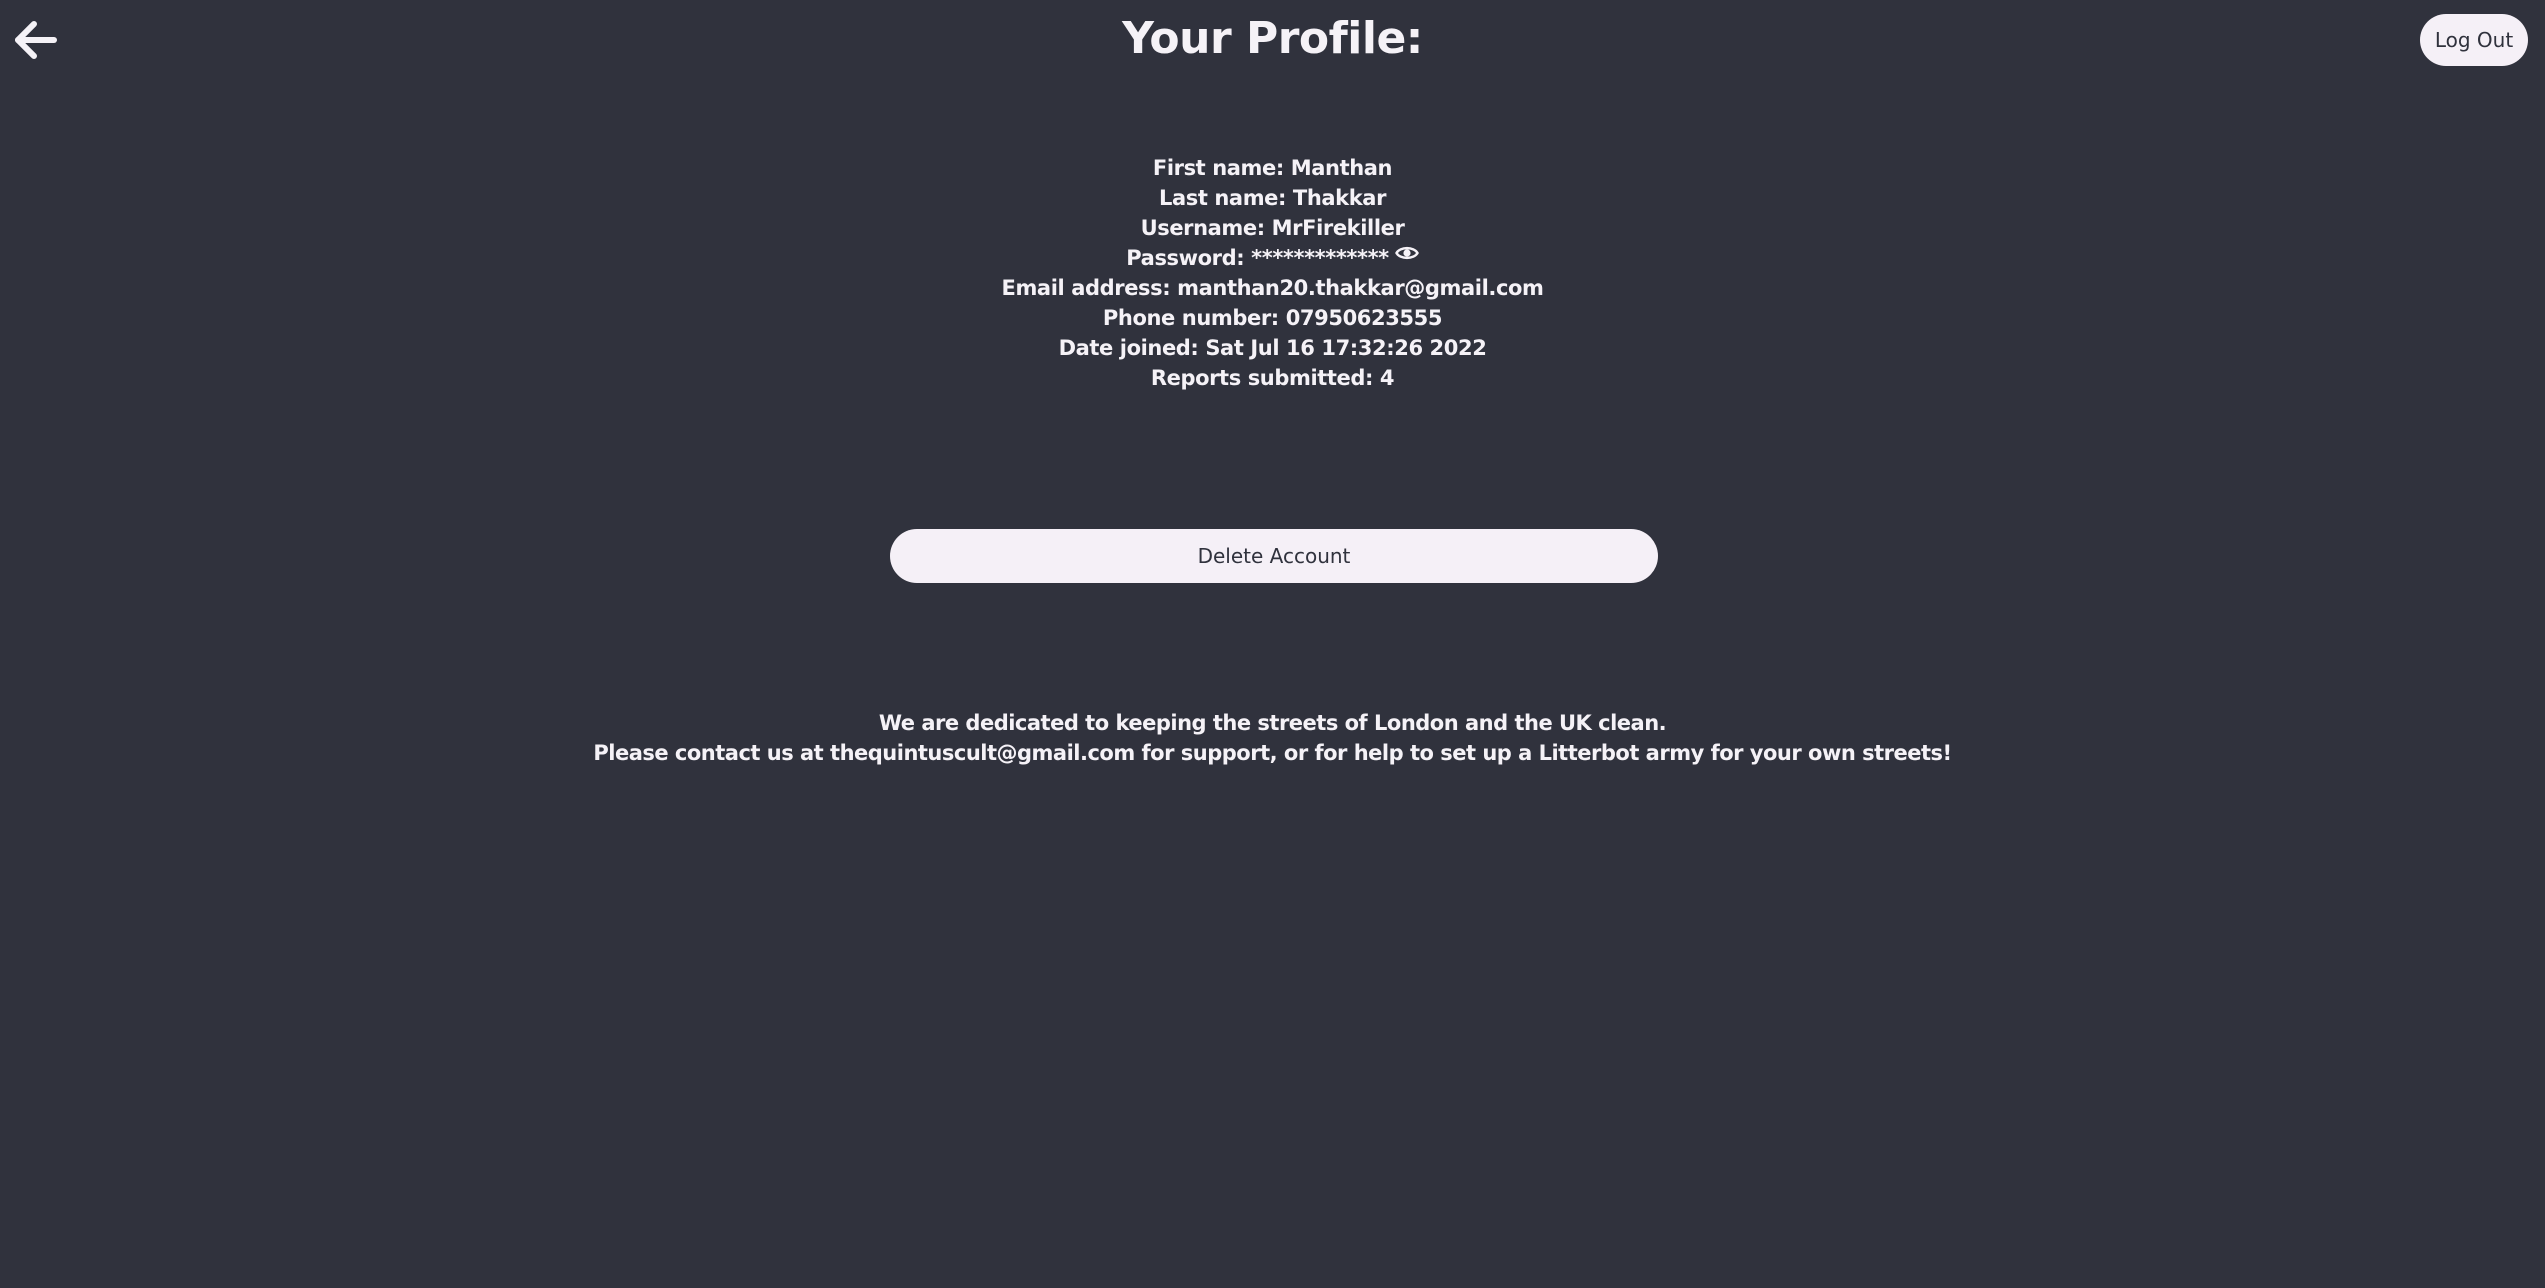  I want to click on username-field: Username: MrFirekiller, so click(1272, 228).